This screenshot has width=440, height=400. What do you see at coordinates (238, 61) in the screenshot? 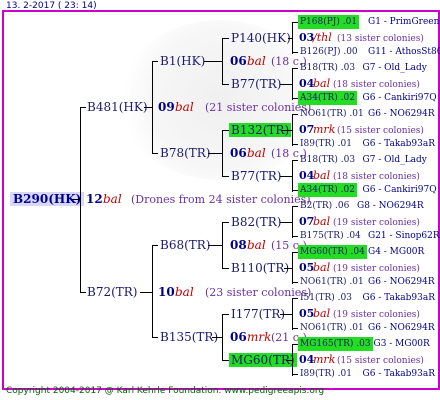
I see `g2-drone-count-0: 06` at bounding box center [238, 61].